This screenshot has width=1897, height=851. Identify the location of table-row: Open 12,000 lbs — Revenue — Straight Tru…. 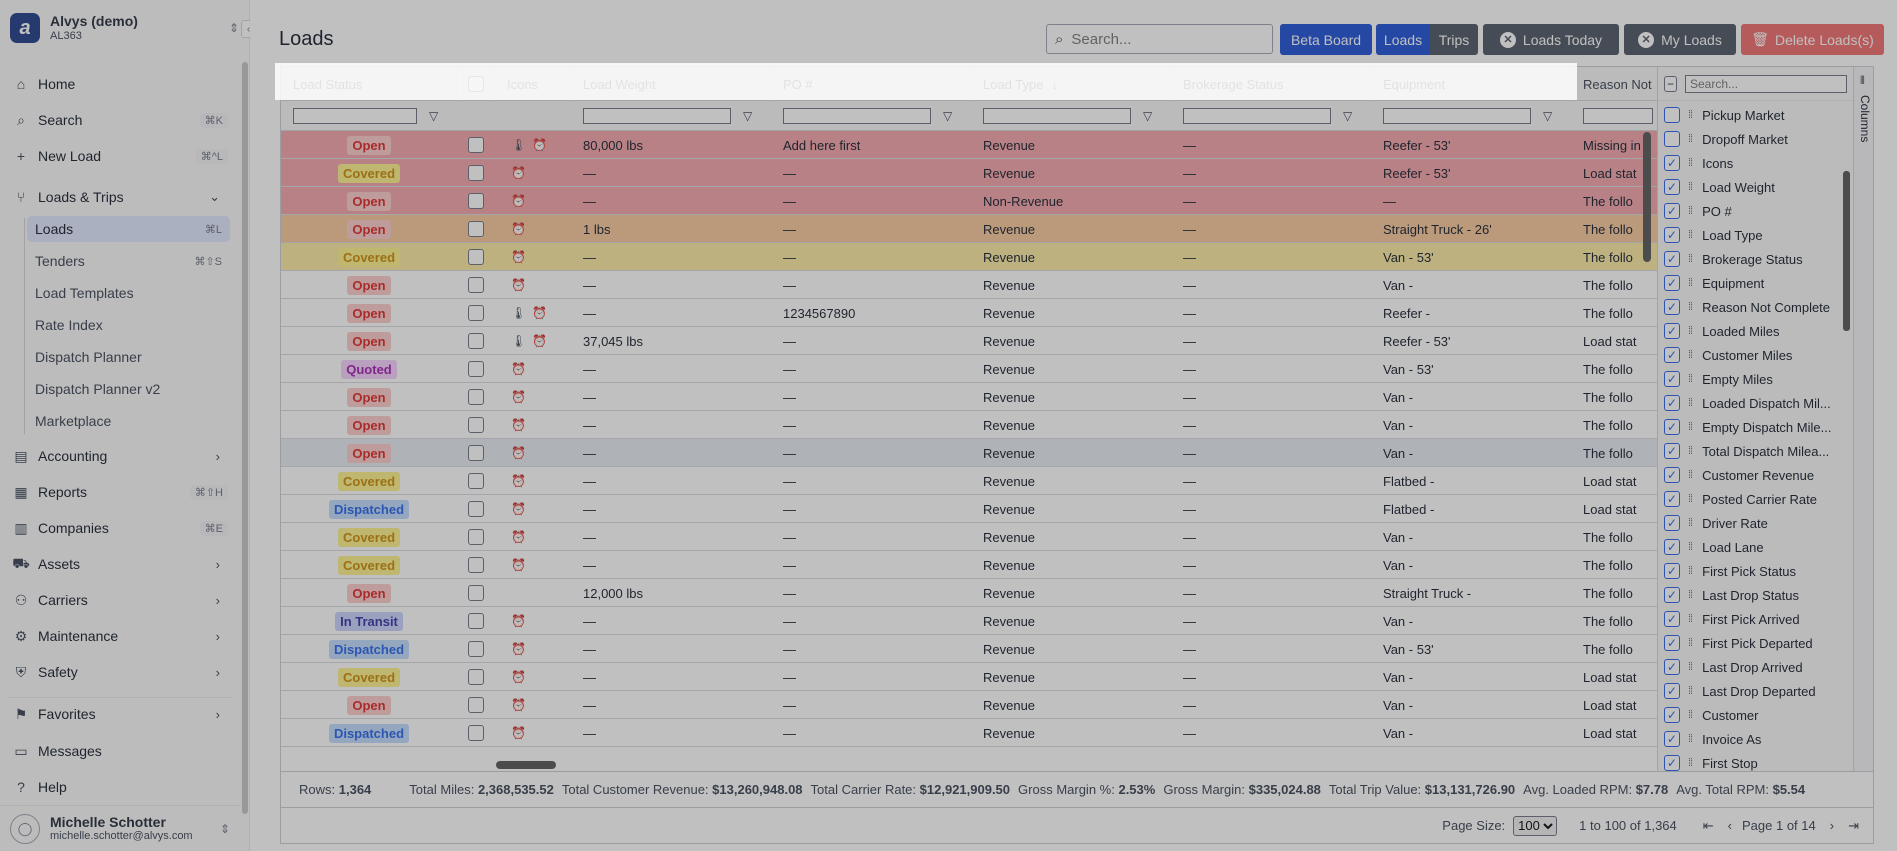
(969, 593).